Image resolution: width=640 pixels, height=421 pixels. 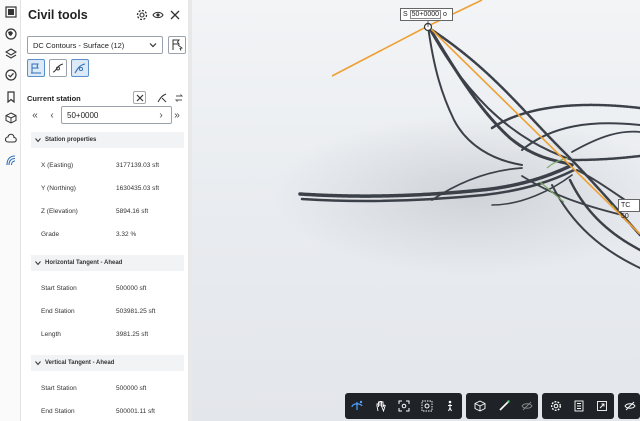 I want to click on station-tag-suffix: o, so click(x=445, y=14).